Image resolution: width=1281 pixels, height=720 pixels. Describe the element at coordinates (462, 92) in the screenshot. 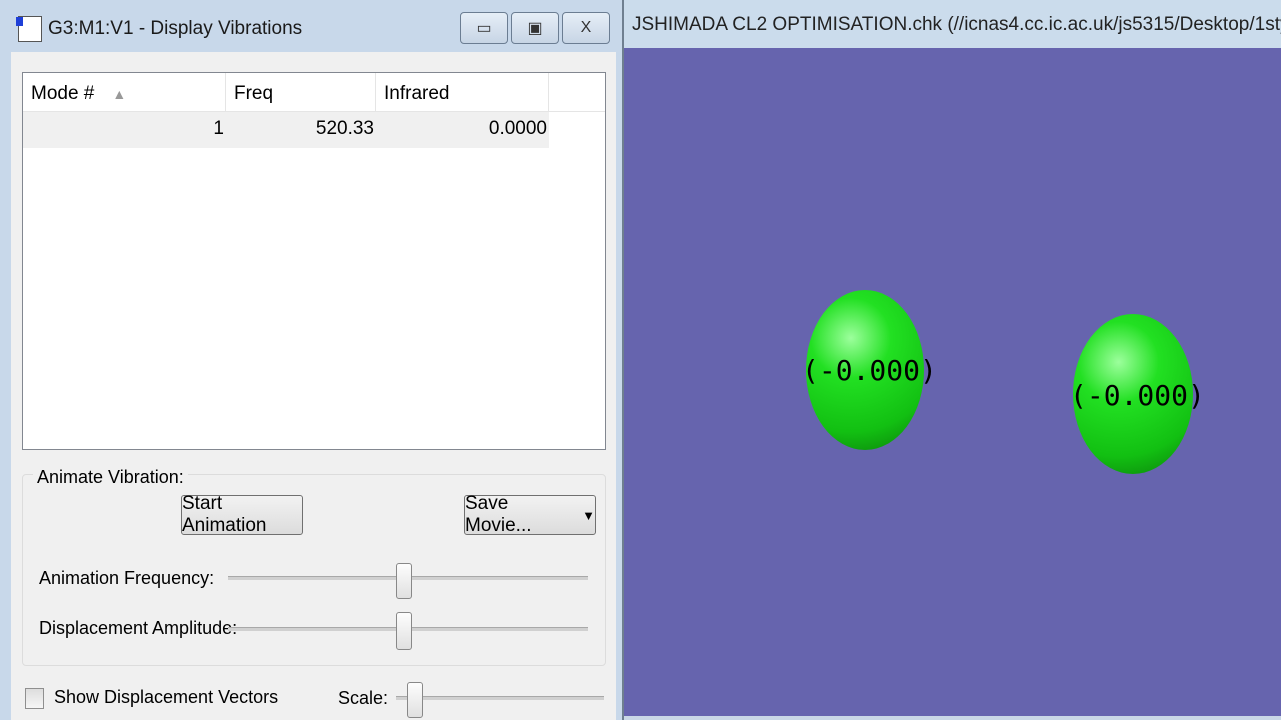

I see `column-header-infrared: Infrared` at that location.